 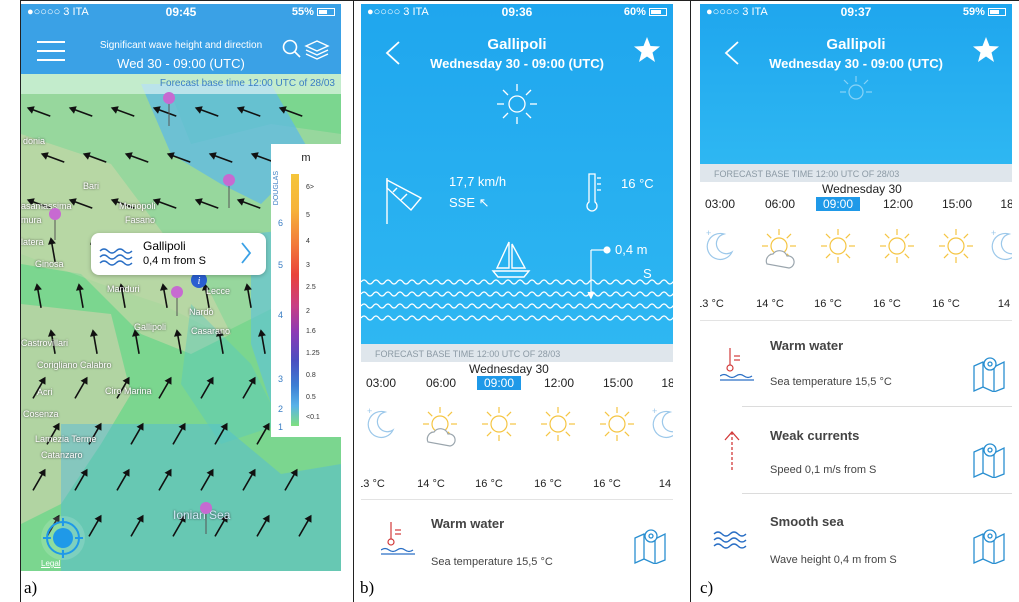 What do you see at coordinates (815, 435) in the screenshot?
I see `condition-title: Weak currents` at bounding box center [815, 435].